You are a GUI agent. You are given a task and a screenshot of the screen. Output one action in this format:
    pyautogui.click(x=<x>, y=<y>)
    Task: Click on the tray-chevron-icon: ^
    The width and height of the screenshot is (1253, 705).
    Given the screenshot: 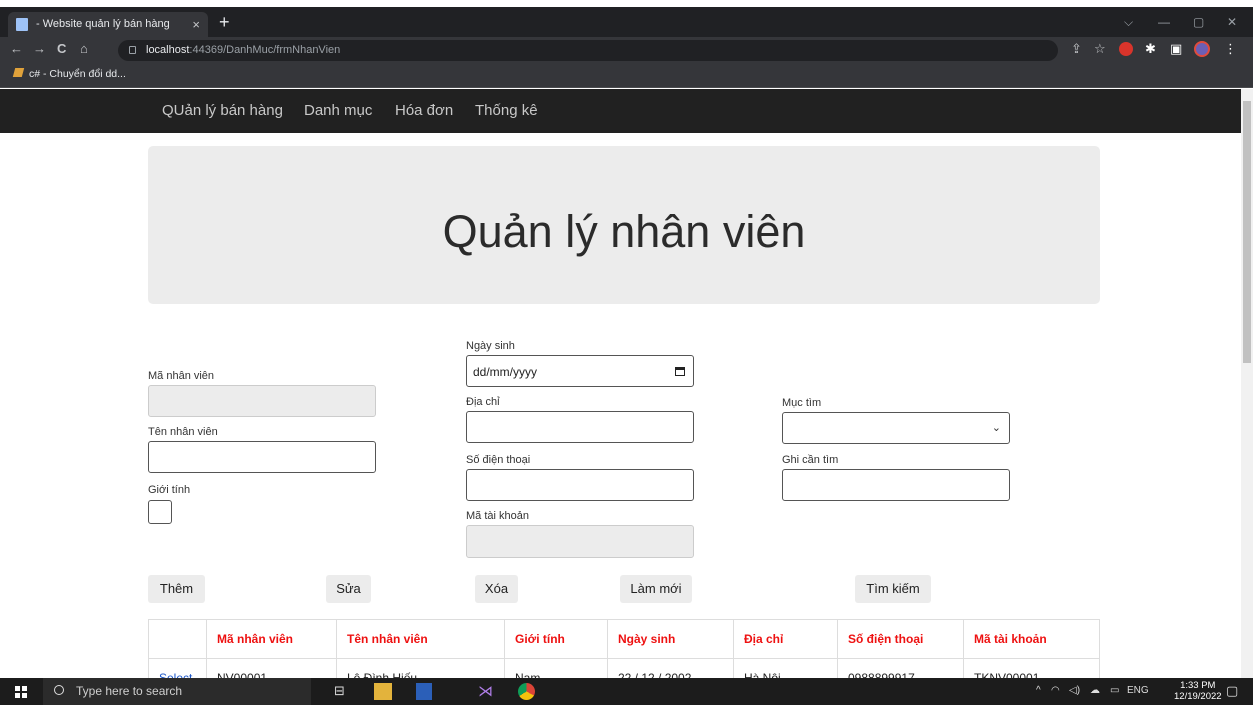 What is the action you would take?
    pyautogui.click(x=1038, y=690)
    